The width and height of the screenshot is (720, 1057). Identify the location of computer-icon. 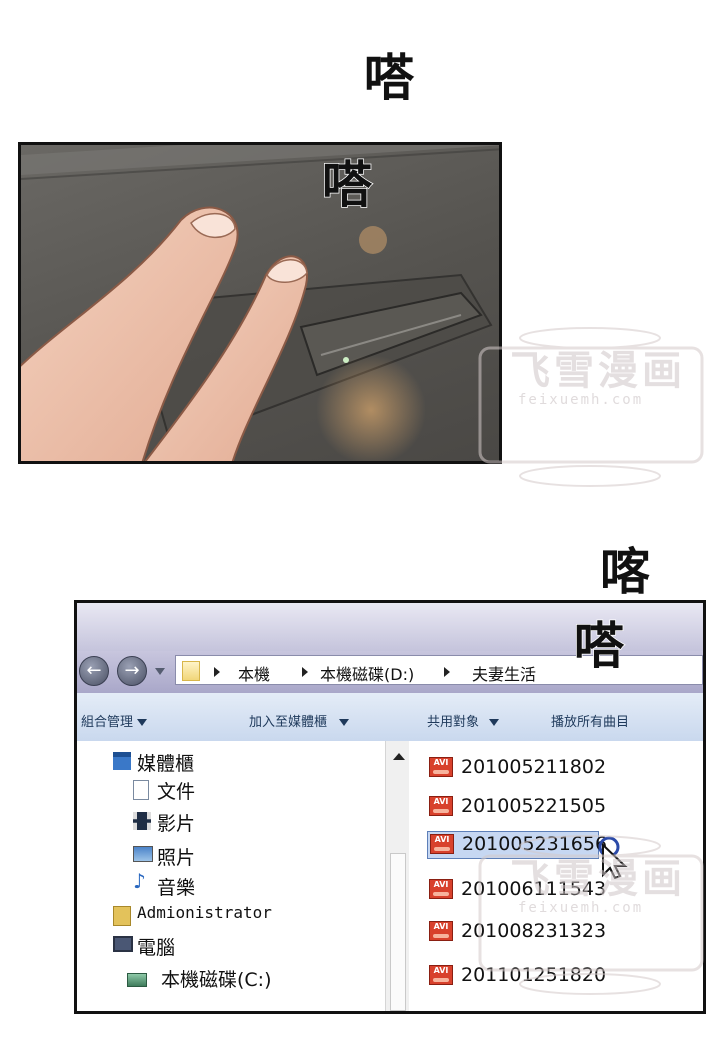
(123, 944).